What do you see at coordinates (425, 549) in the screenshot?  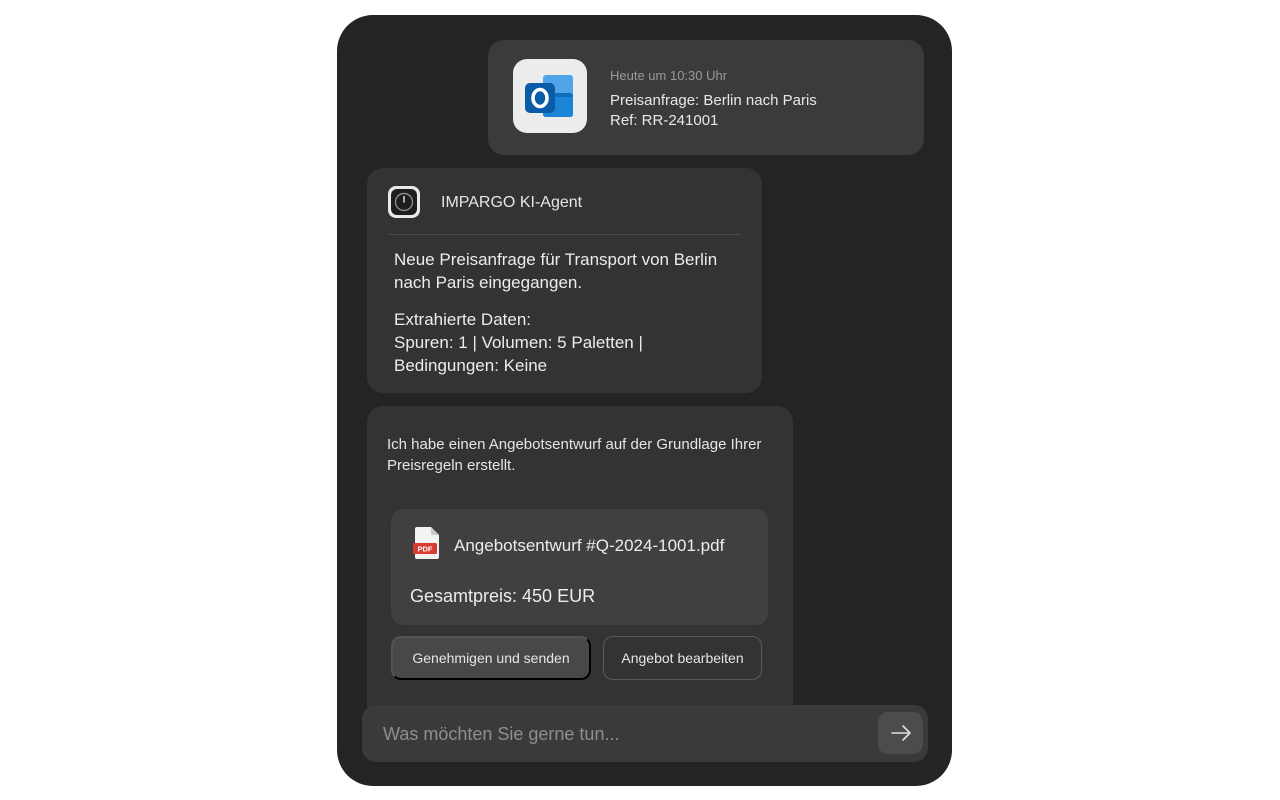 I see `pdf-icon-label: PDF` at bounding box center [425, 549].